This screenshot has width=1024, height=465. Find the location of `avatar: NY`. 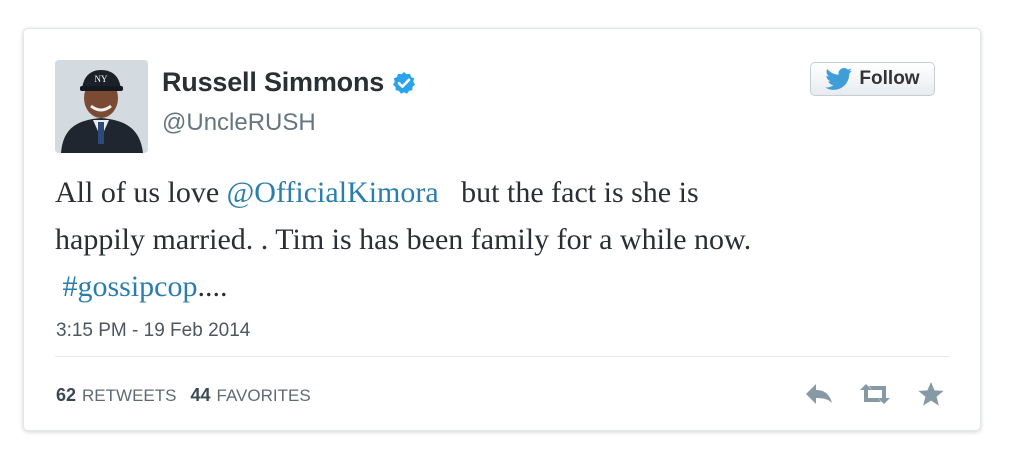

avatar: NY is located at coordinates (101, 106).